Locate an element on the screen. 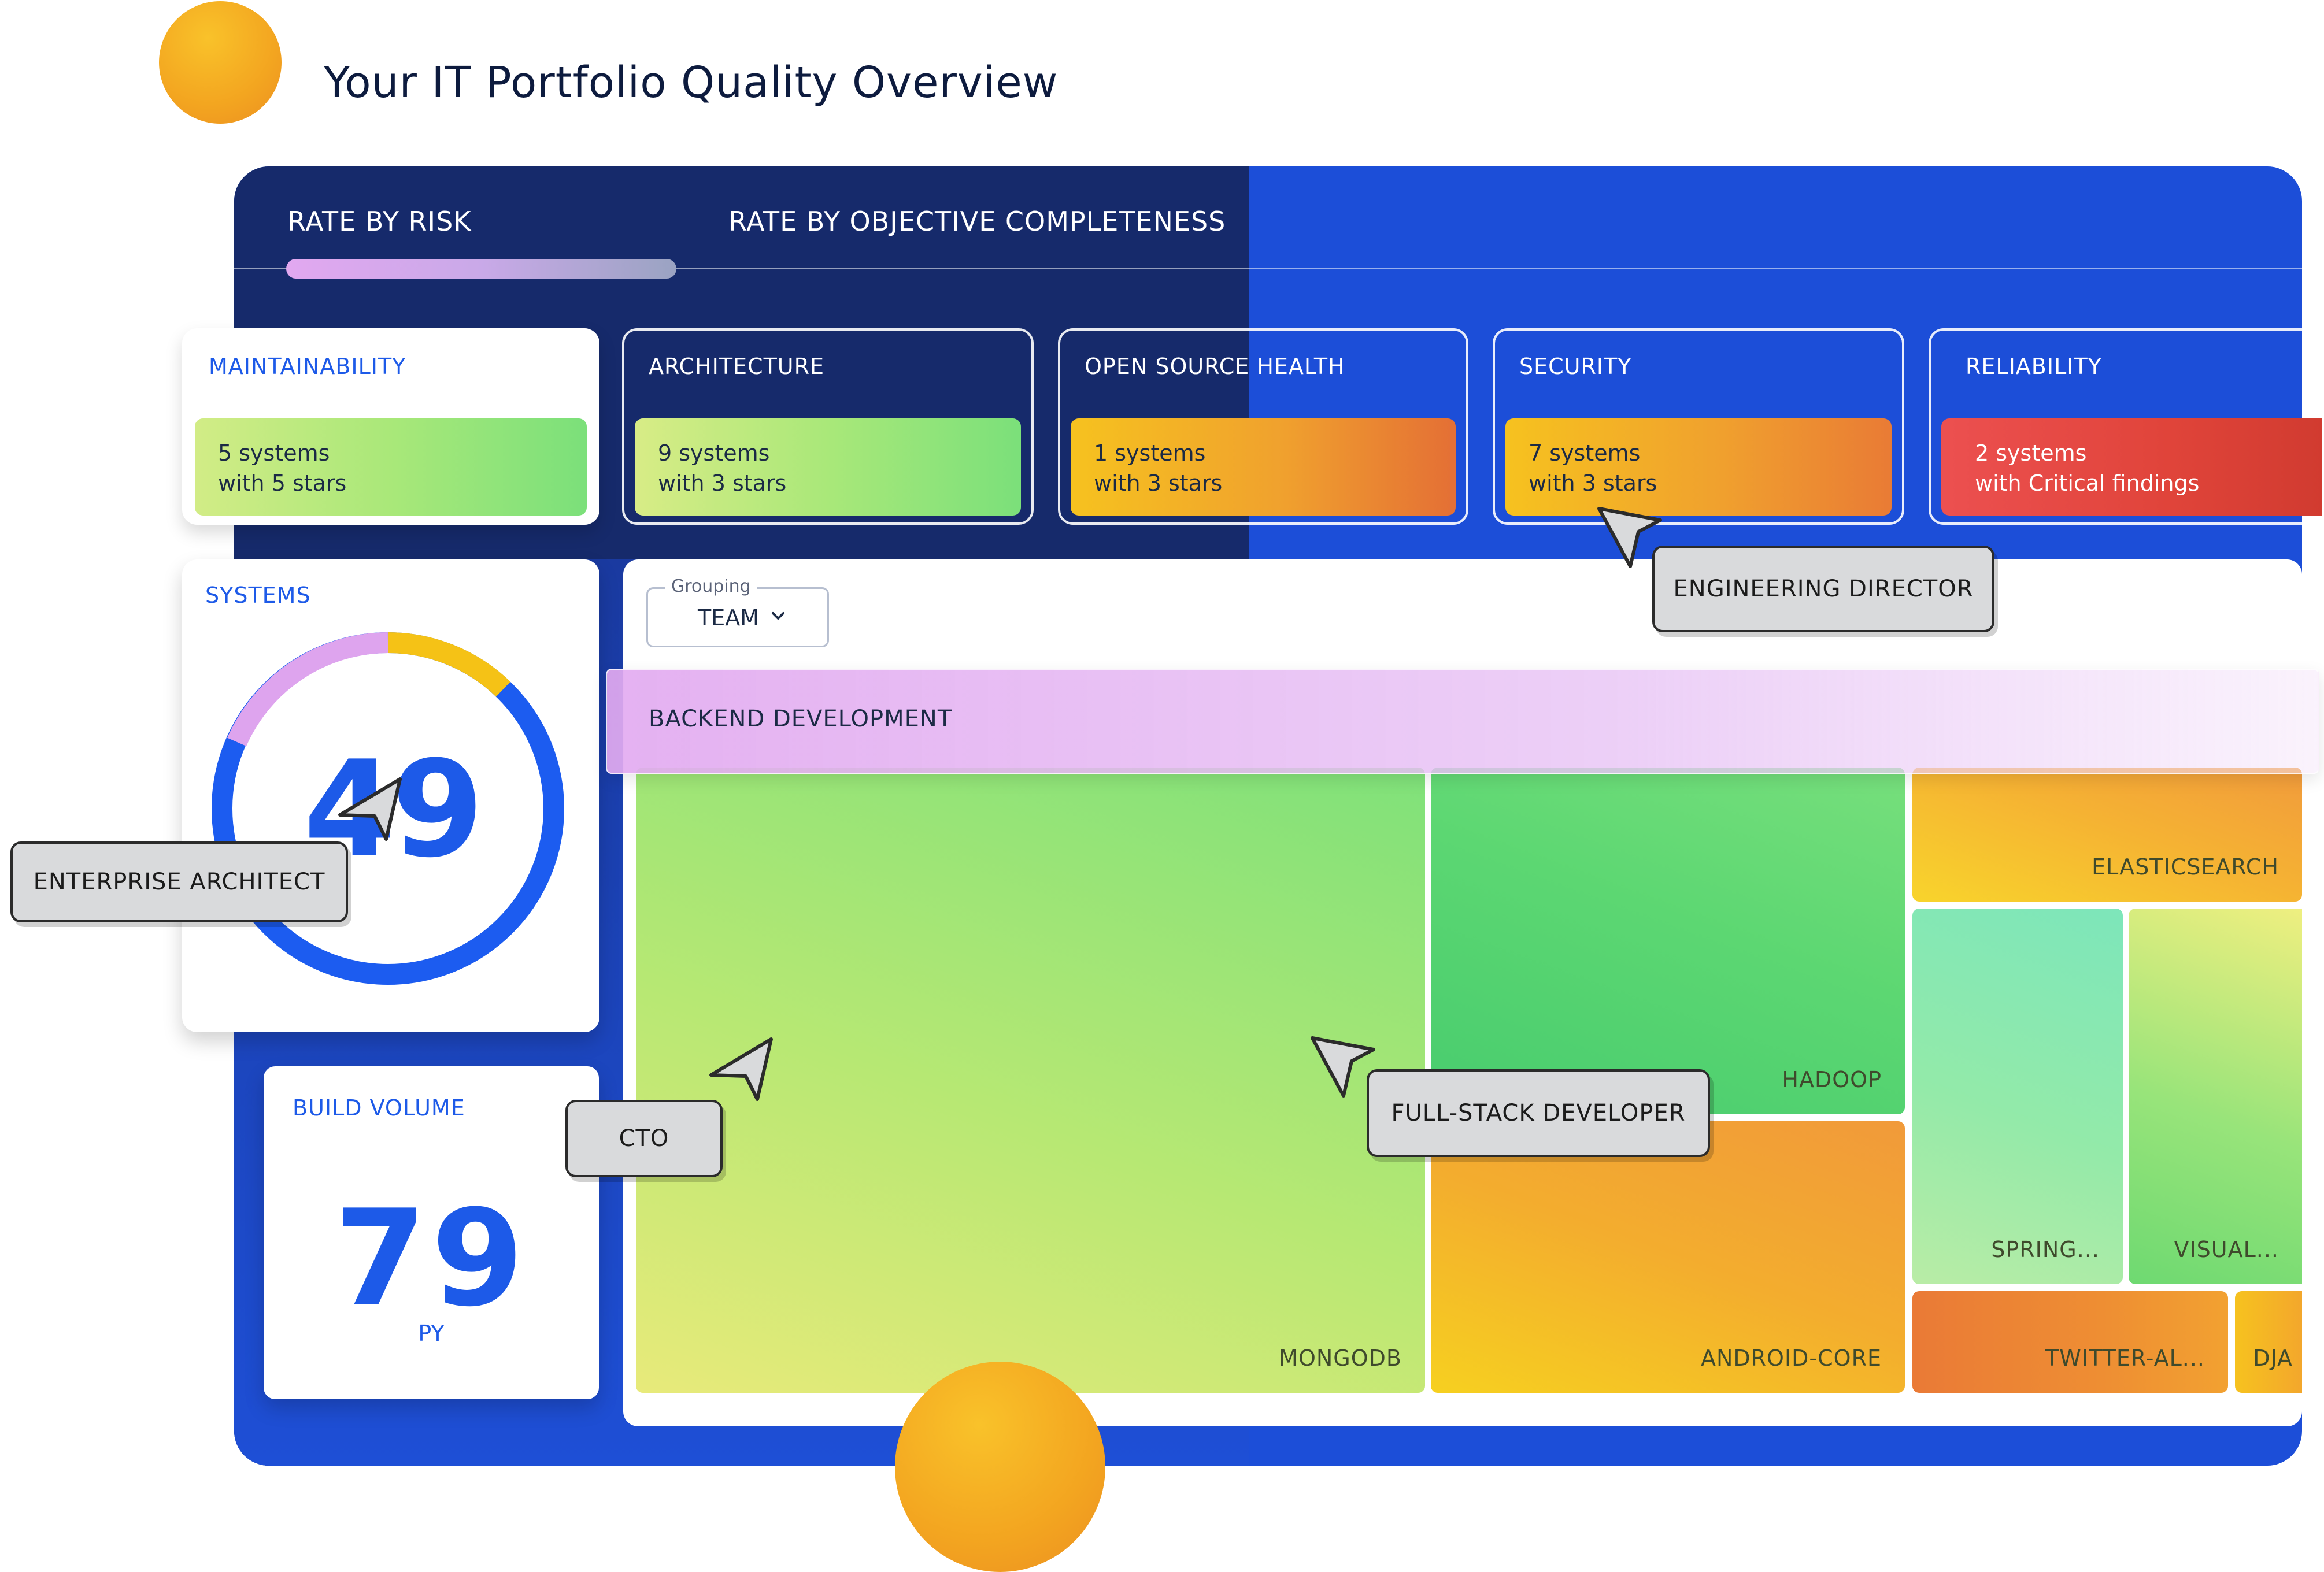  build-volume-card: BUILD VOLUME 79 PY is located at coordinates (431, 1232).